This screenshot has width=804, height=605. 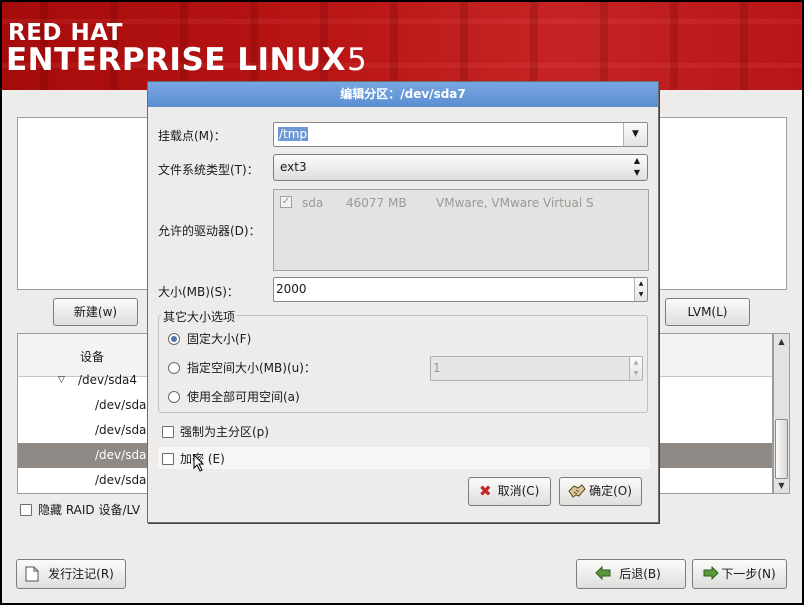 What do you see at coordinates (460, 134) in the screenshot?
I see `mount-point-combo: /tmp ▼` at bounding box center [460, 134].